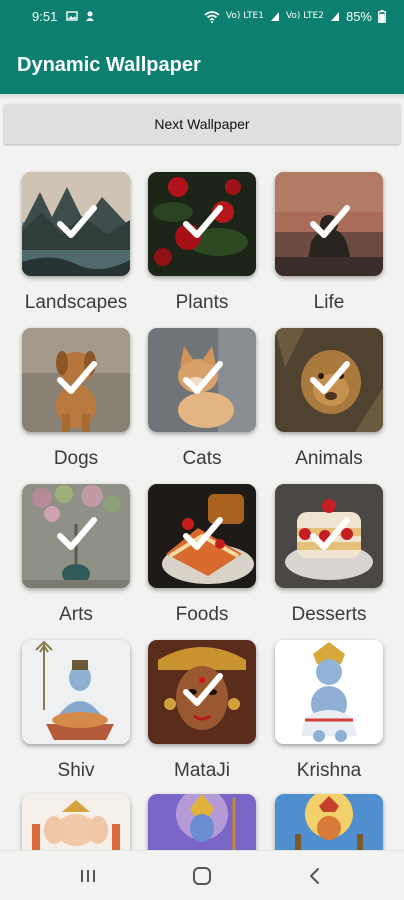  What do you see at coordinates (202, 614) in the screenshot?
I see `category-label: Foods` at bounding box center [202, 614].